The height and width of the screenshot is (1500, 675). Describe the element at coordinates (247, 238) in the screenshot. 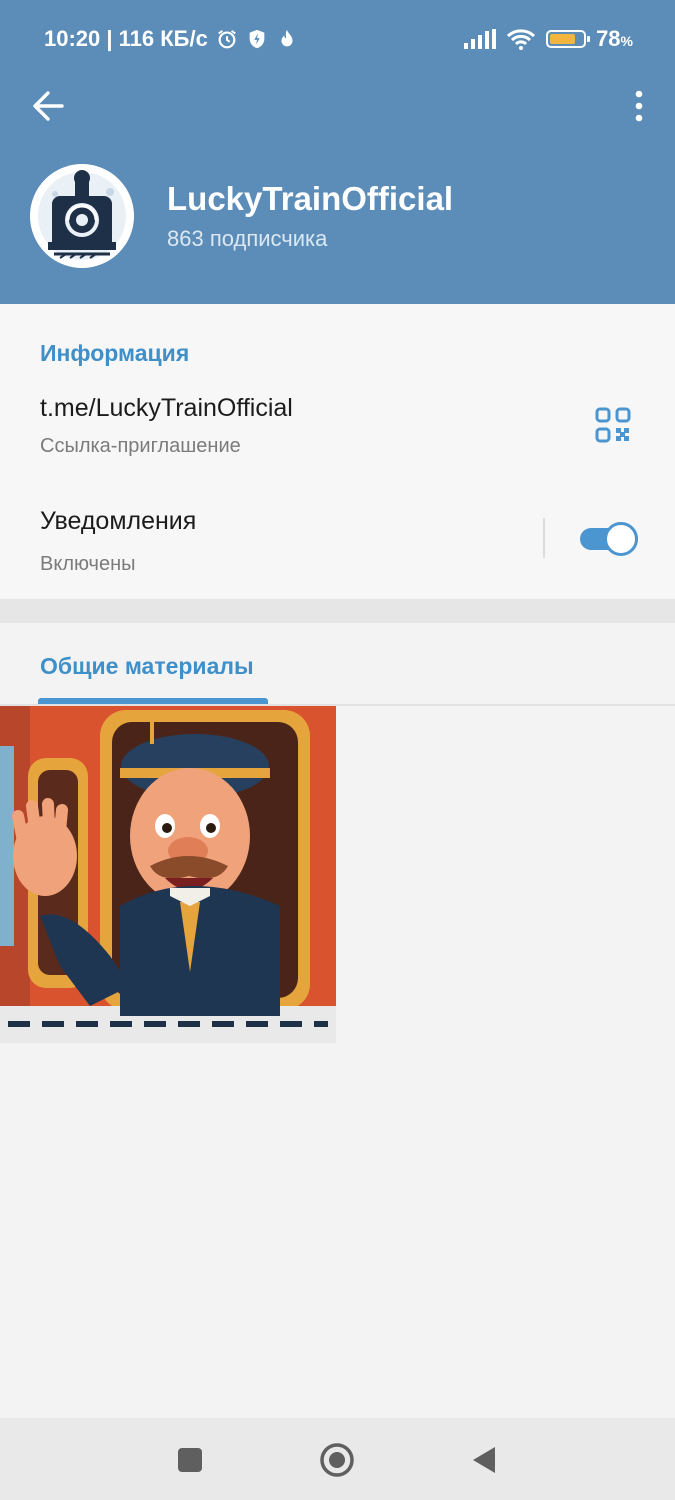

I see `subscriber-count: 863 подписчика` at that location.